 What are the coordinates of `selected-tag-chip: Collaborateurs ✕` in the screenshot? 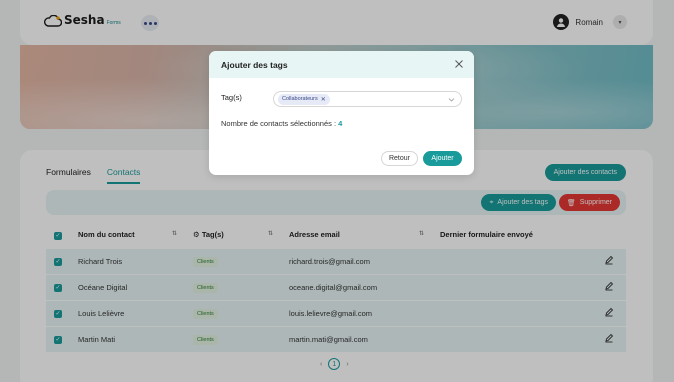 It's located at (304, 99).